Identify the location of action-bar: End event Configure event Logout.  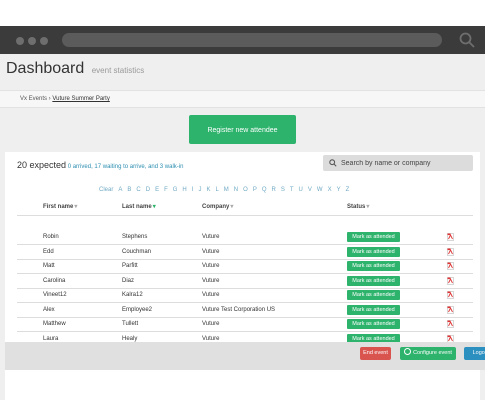
(245, 356).